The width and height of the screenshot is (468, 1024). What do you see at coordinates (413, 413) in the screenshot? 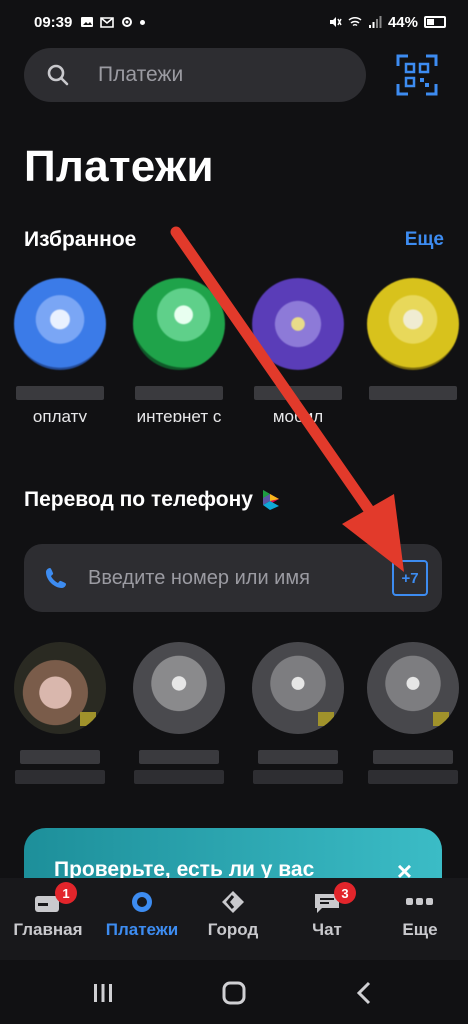
I see `favorite-label` at bounding box center [413, 413].